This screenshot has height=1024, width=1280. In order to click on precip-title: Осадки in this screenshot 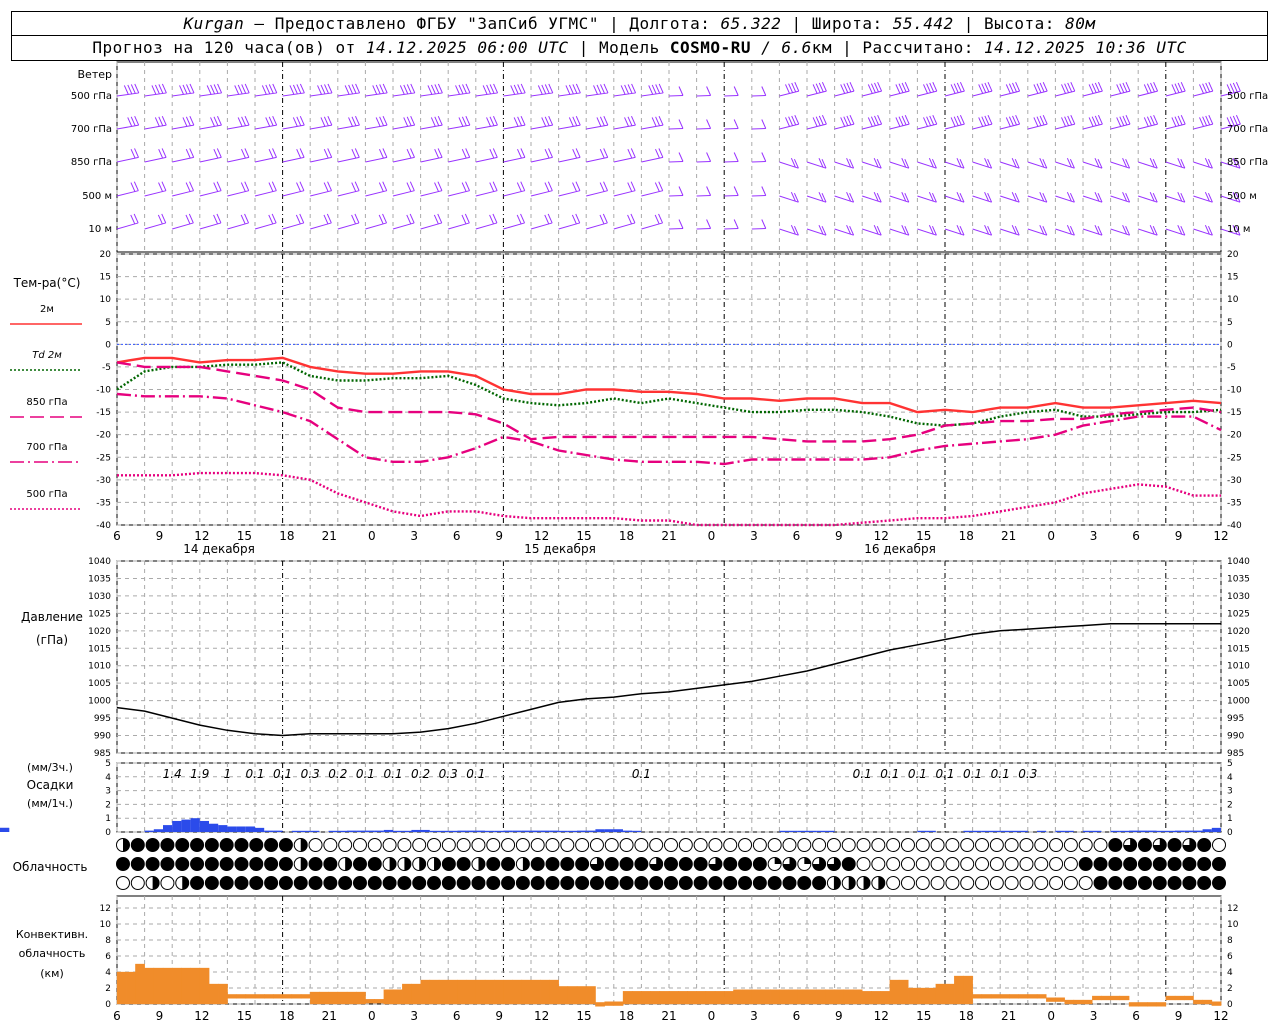, I will do `click(50, 785)`.